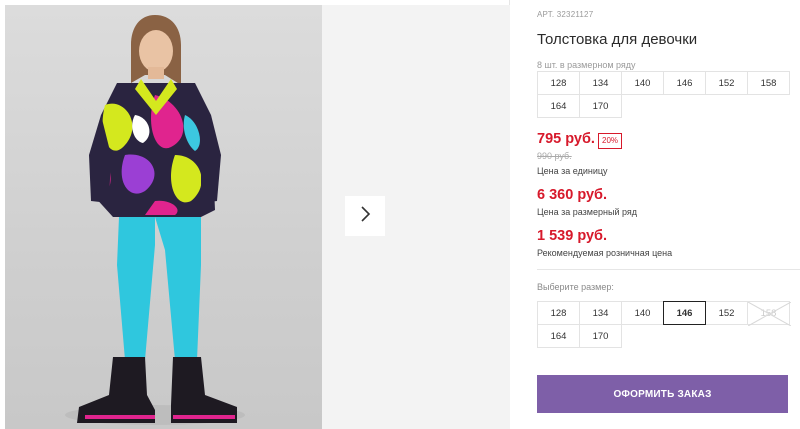 The image size is (800, 429). I want to click on pack-size-cell: 152, so click(726, 83).